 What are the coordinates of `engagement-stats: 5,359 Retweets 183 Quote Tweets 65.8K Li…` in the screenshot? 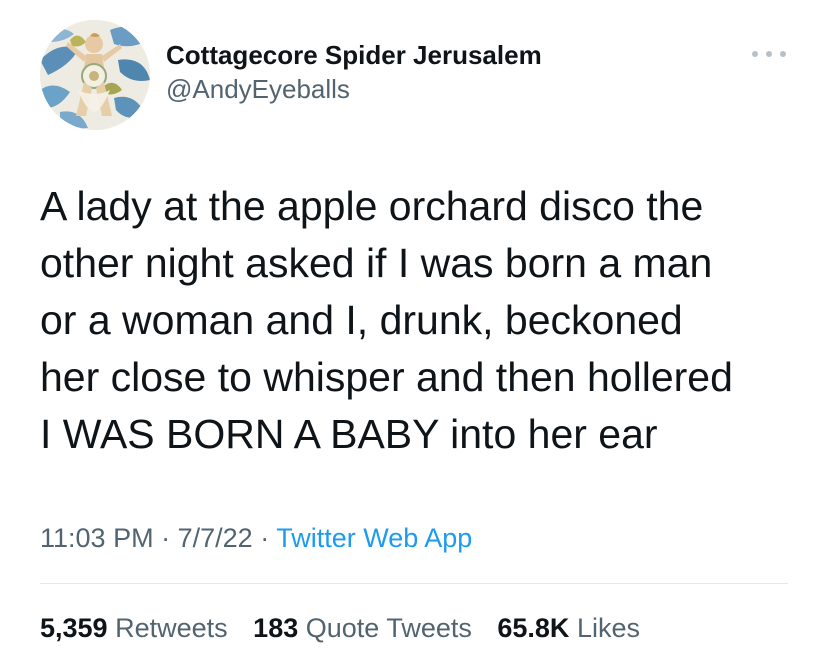 It's located at (349, 628).